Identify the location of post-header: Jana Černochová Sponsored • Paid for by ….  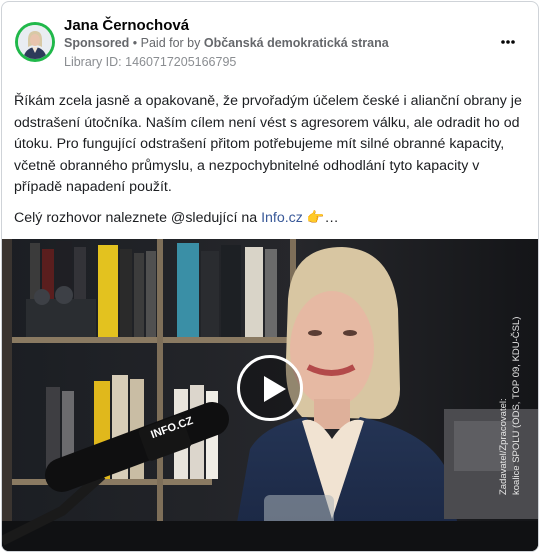
(270, 39).